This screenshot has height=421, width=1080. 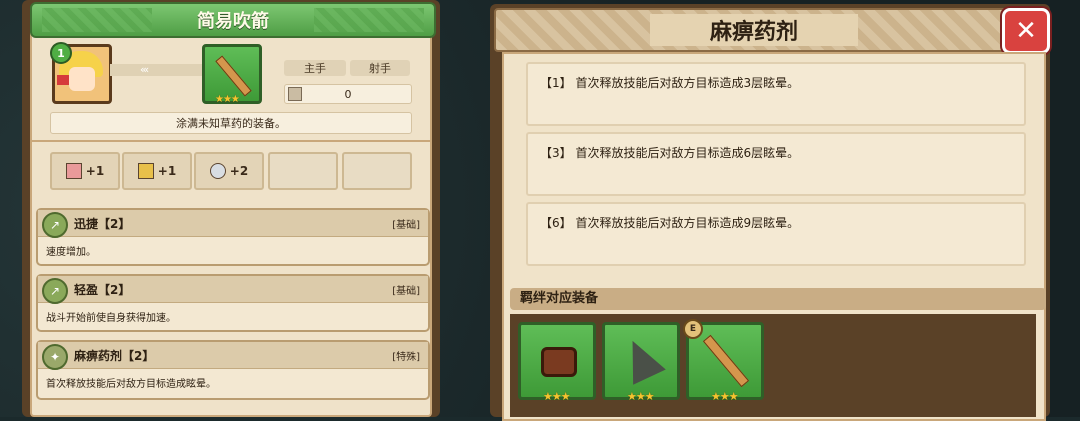 I want to click on bag-icon, so click(x=559, y=362).